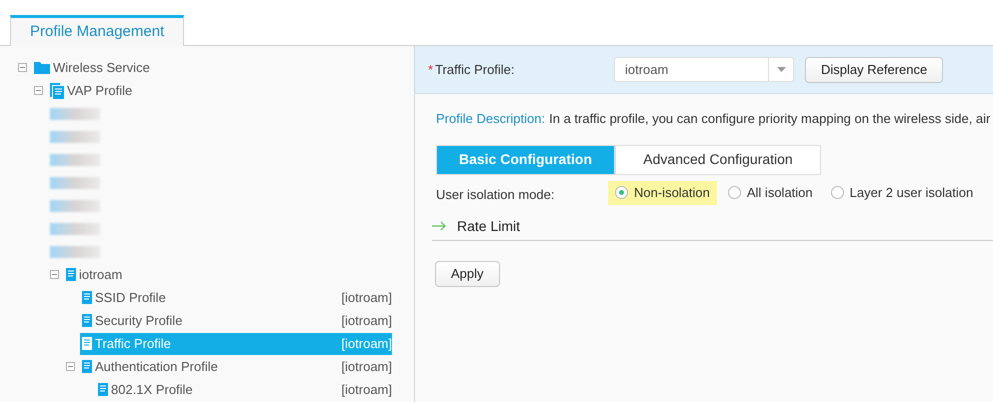 This screenshot has height=402, width=993. Describe the element at coordinates (212, 67) in the screenshot. I see `tree-item: Wireless Service` at that location.